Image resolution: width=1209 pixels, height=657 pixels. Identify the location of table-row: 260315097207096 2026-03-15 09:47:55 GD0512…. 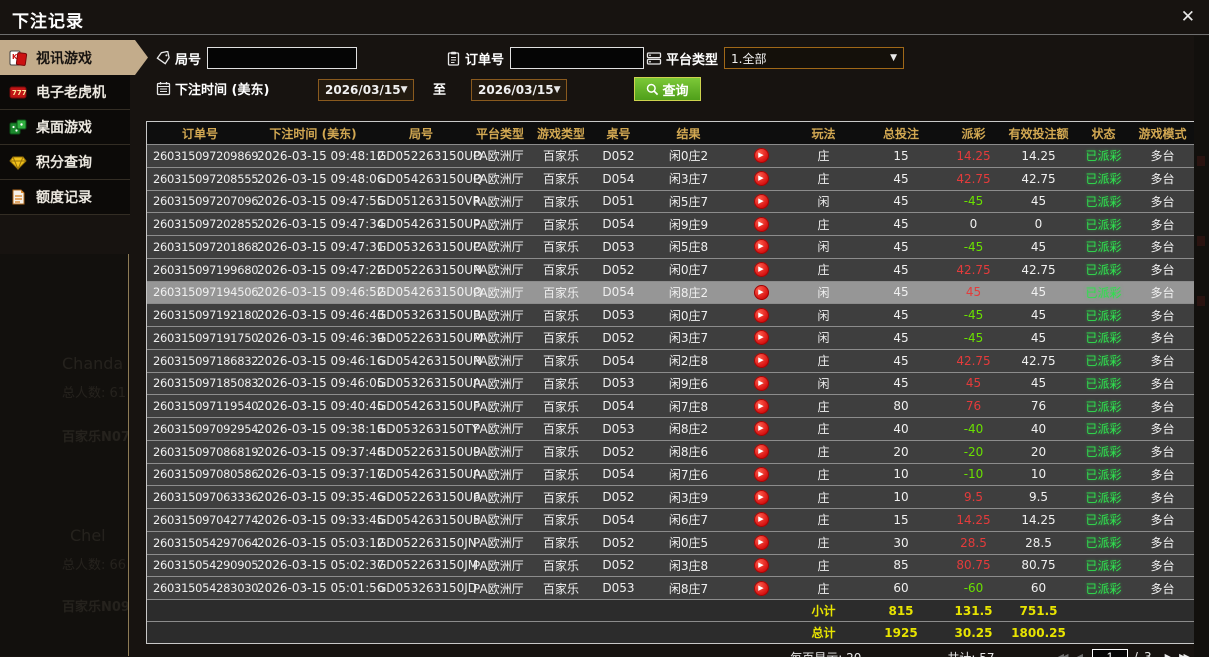
(670, 201).